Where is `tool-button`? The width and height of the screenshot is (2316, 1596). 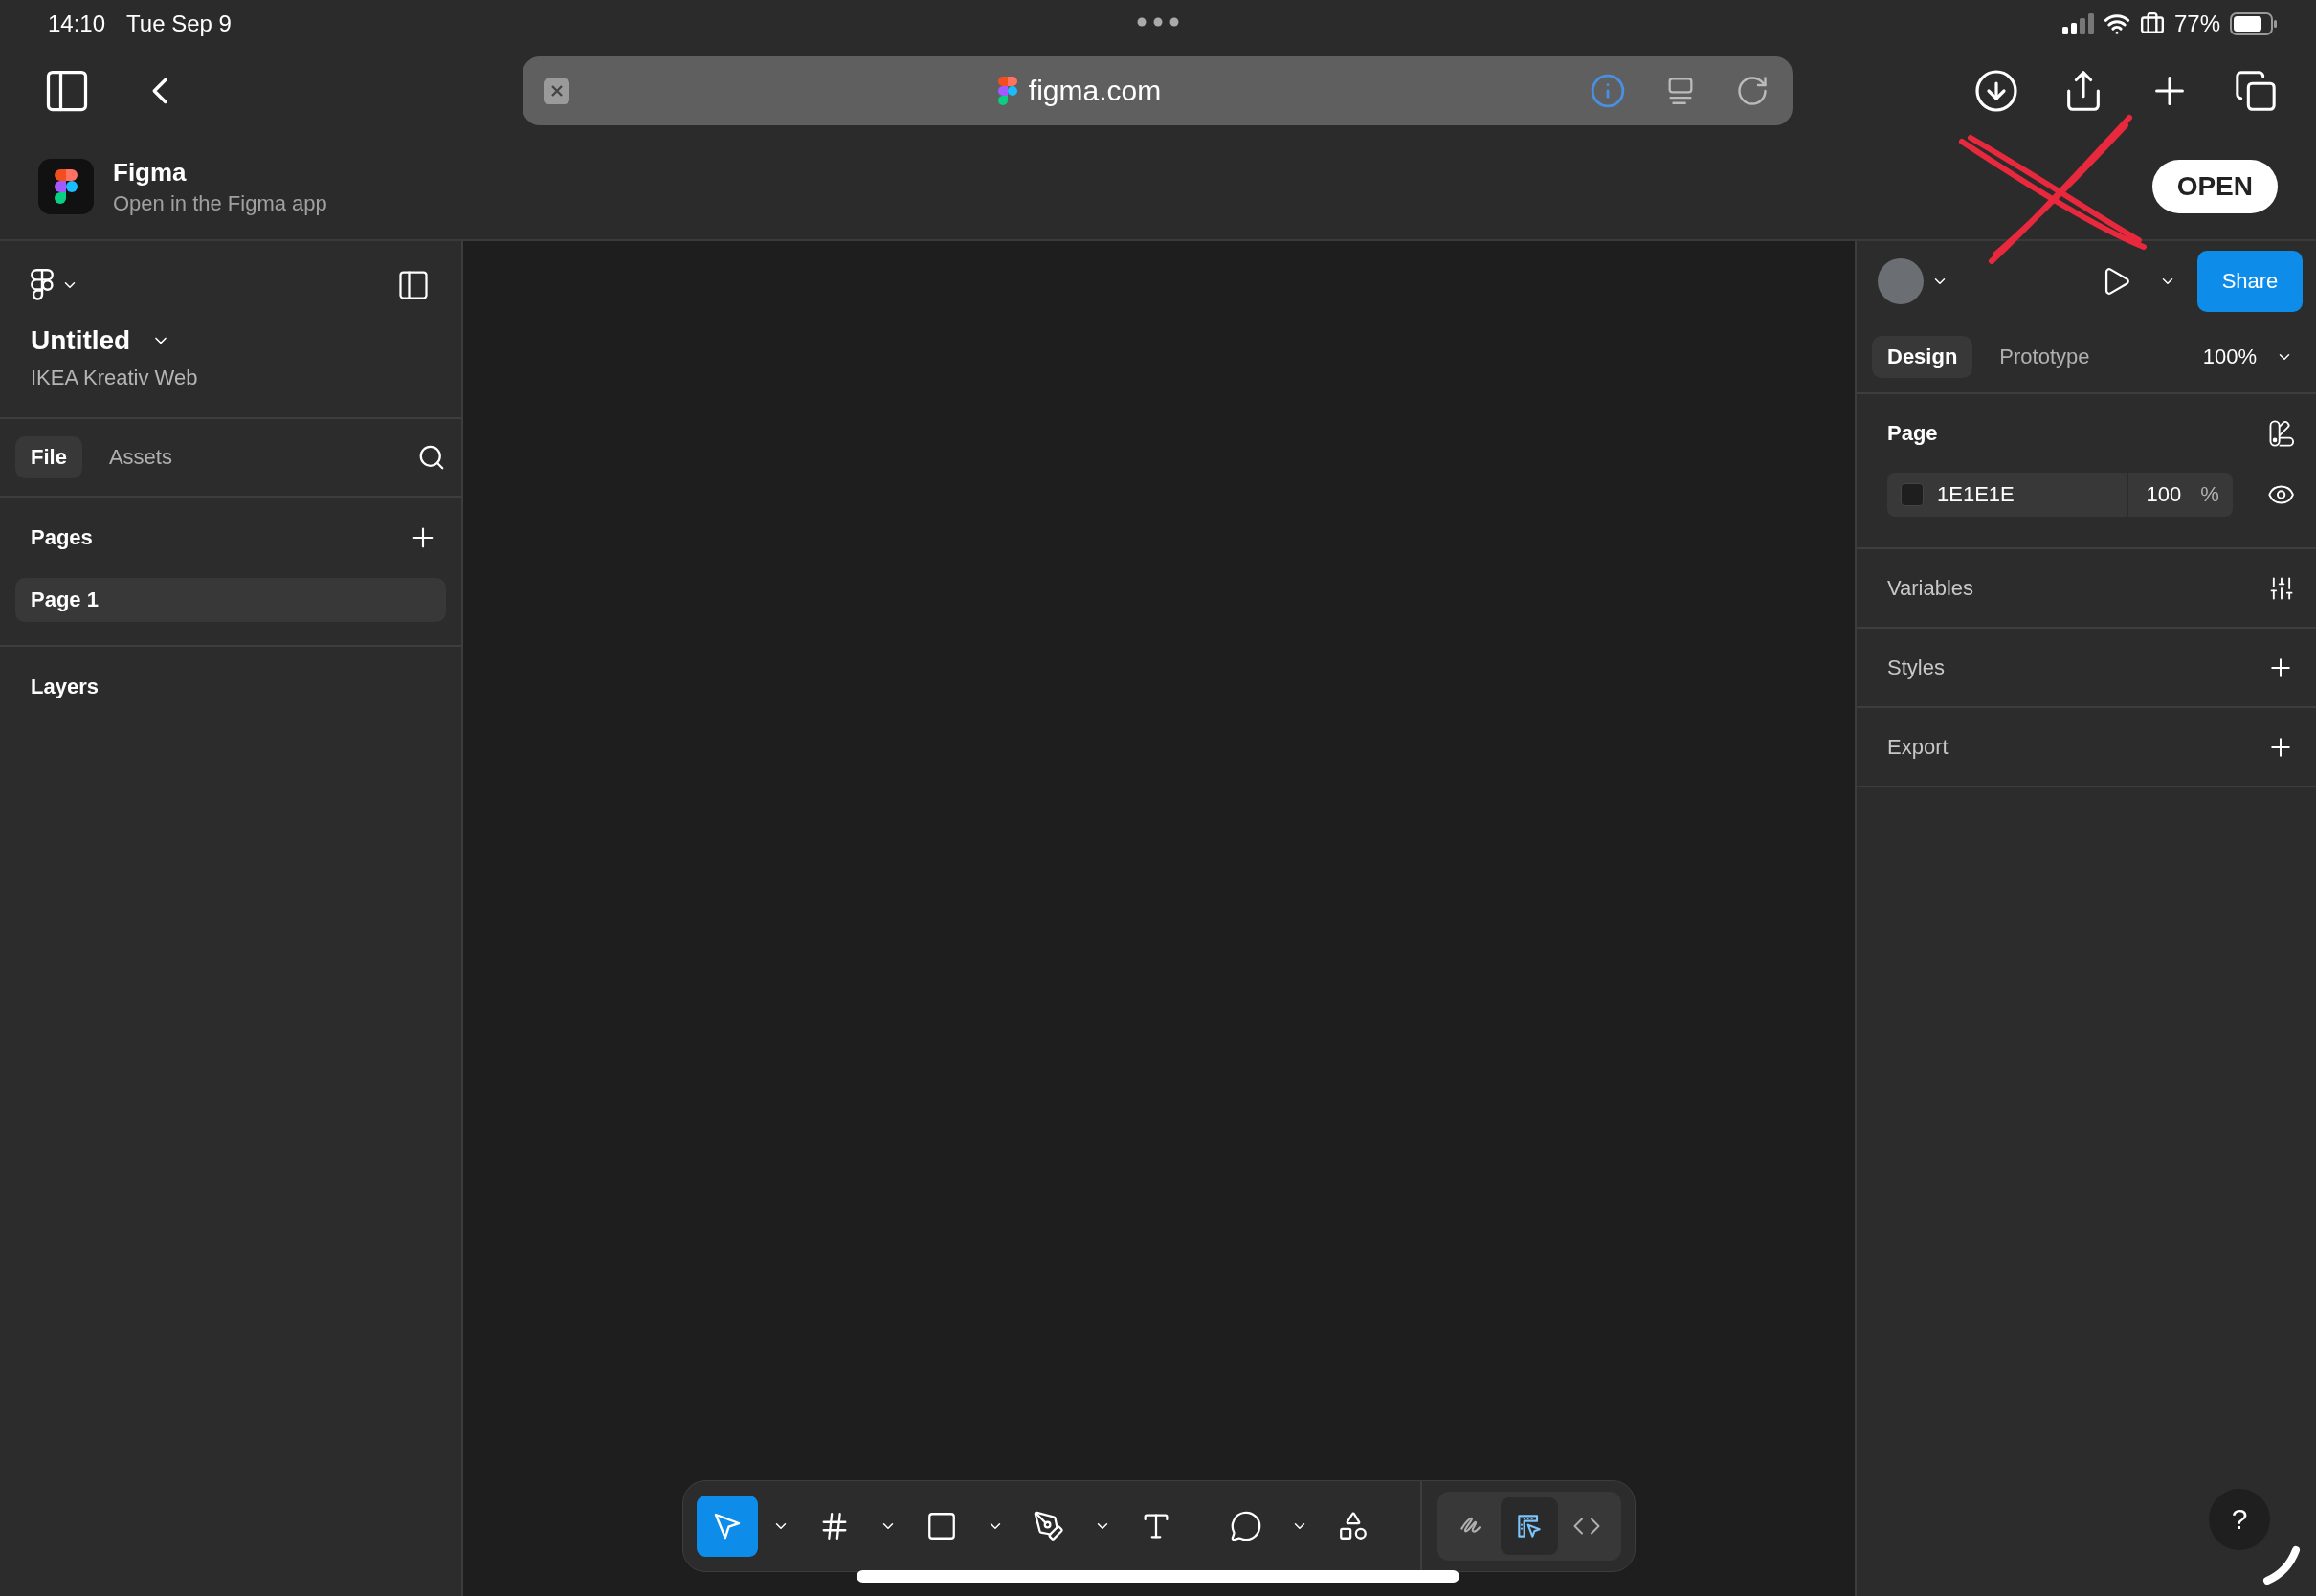 tool-button is located at coordinates (728, 1527).